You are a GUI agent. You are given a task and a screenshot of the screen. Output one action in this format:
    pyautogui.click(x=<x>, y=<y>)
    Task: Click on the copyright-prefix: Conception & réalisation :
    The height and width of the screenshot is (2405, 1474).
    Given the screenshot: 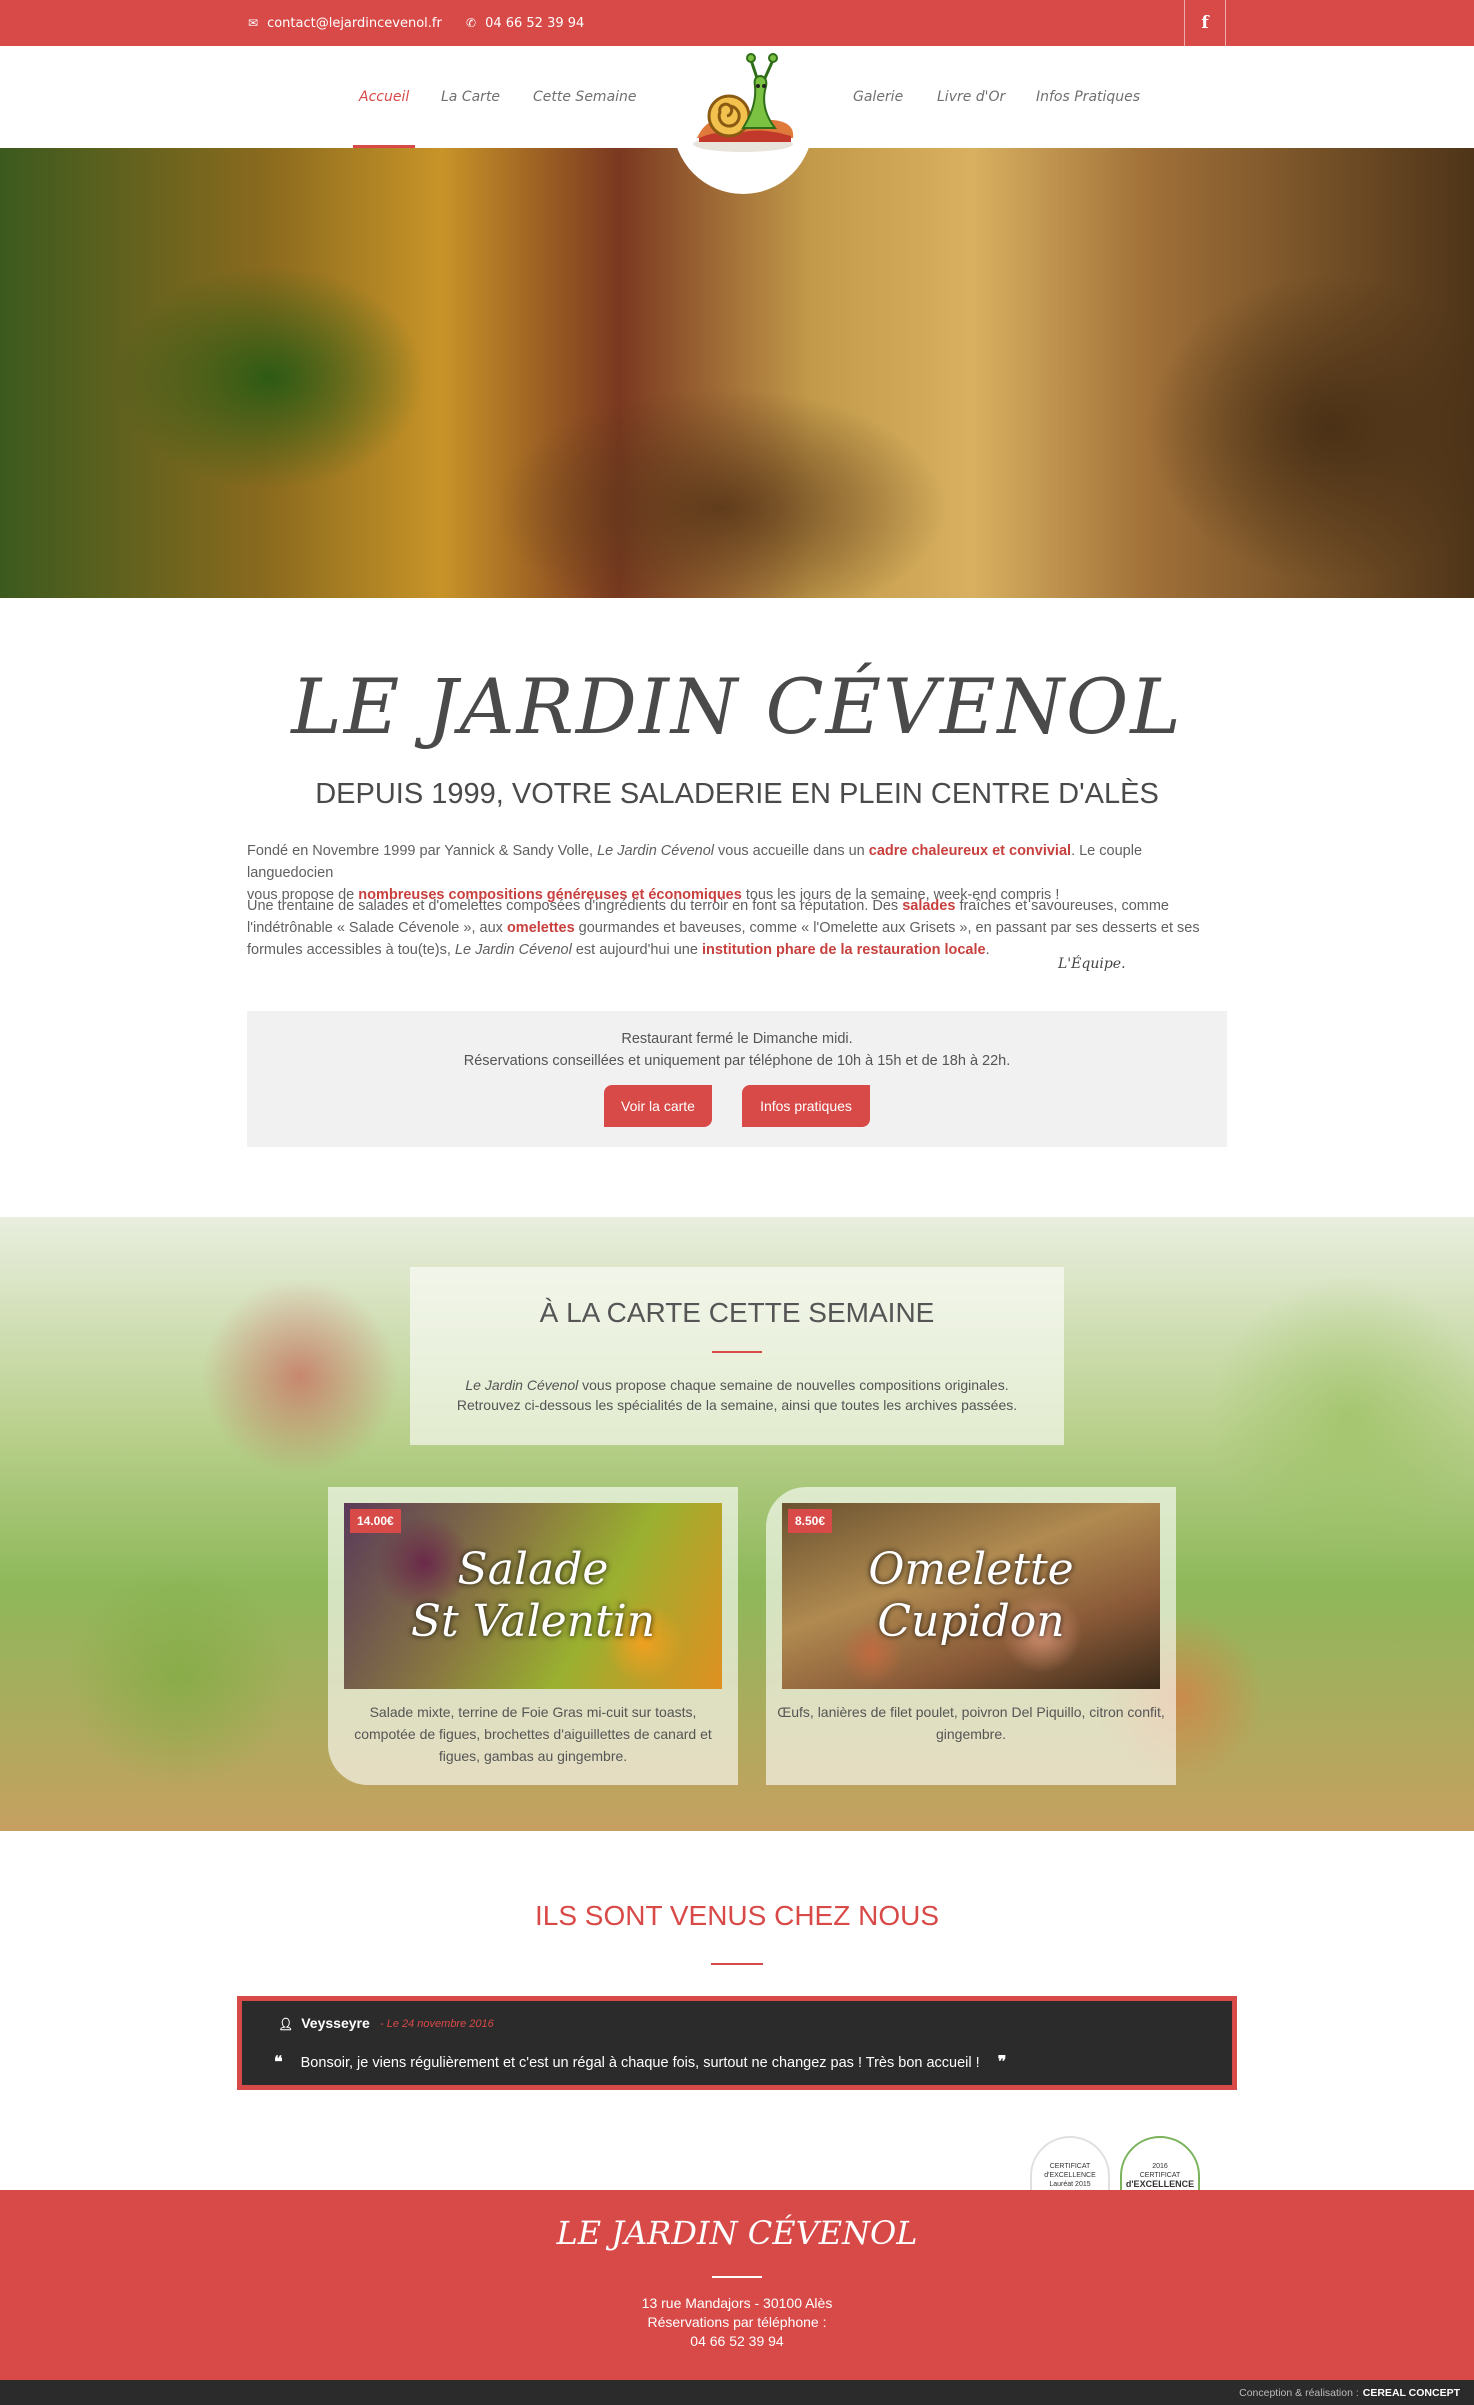 What is the action you would take?
    pyautogui.click(x=1299, y=2392)
    